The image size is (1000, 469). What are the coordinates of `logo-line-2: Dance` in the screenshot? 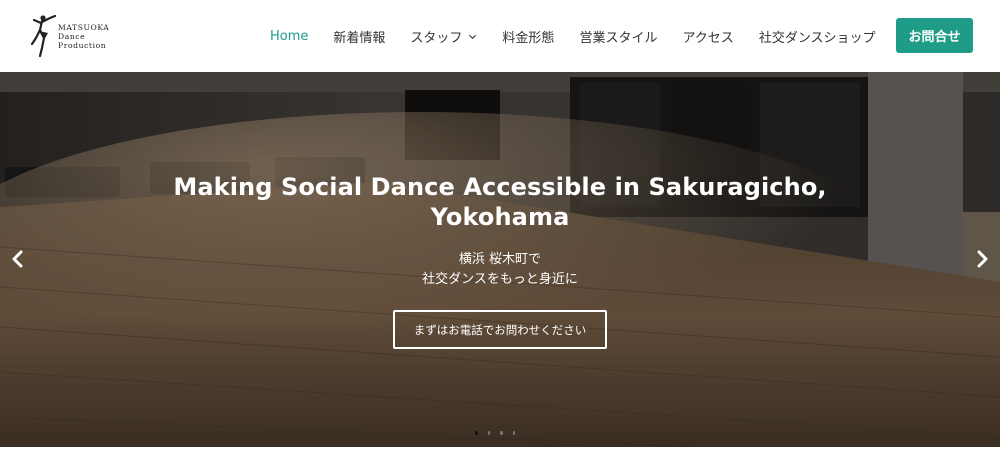 It's located at (72, 36).